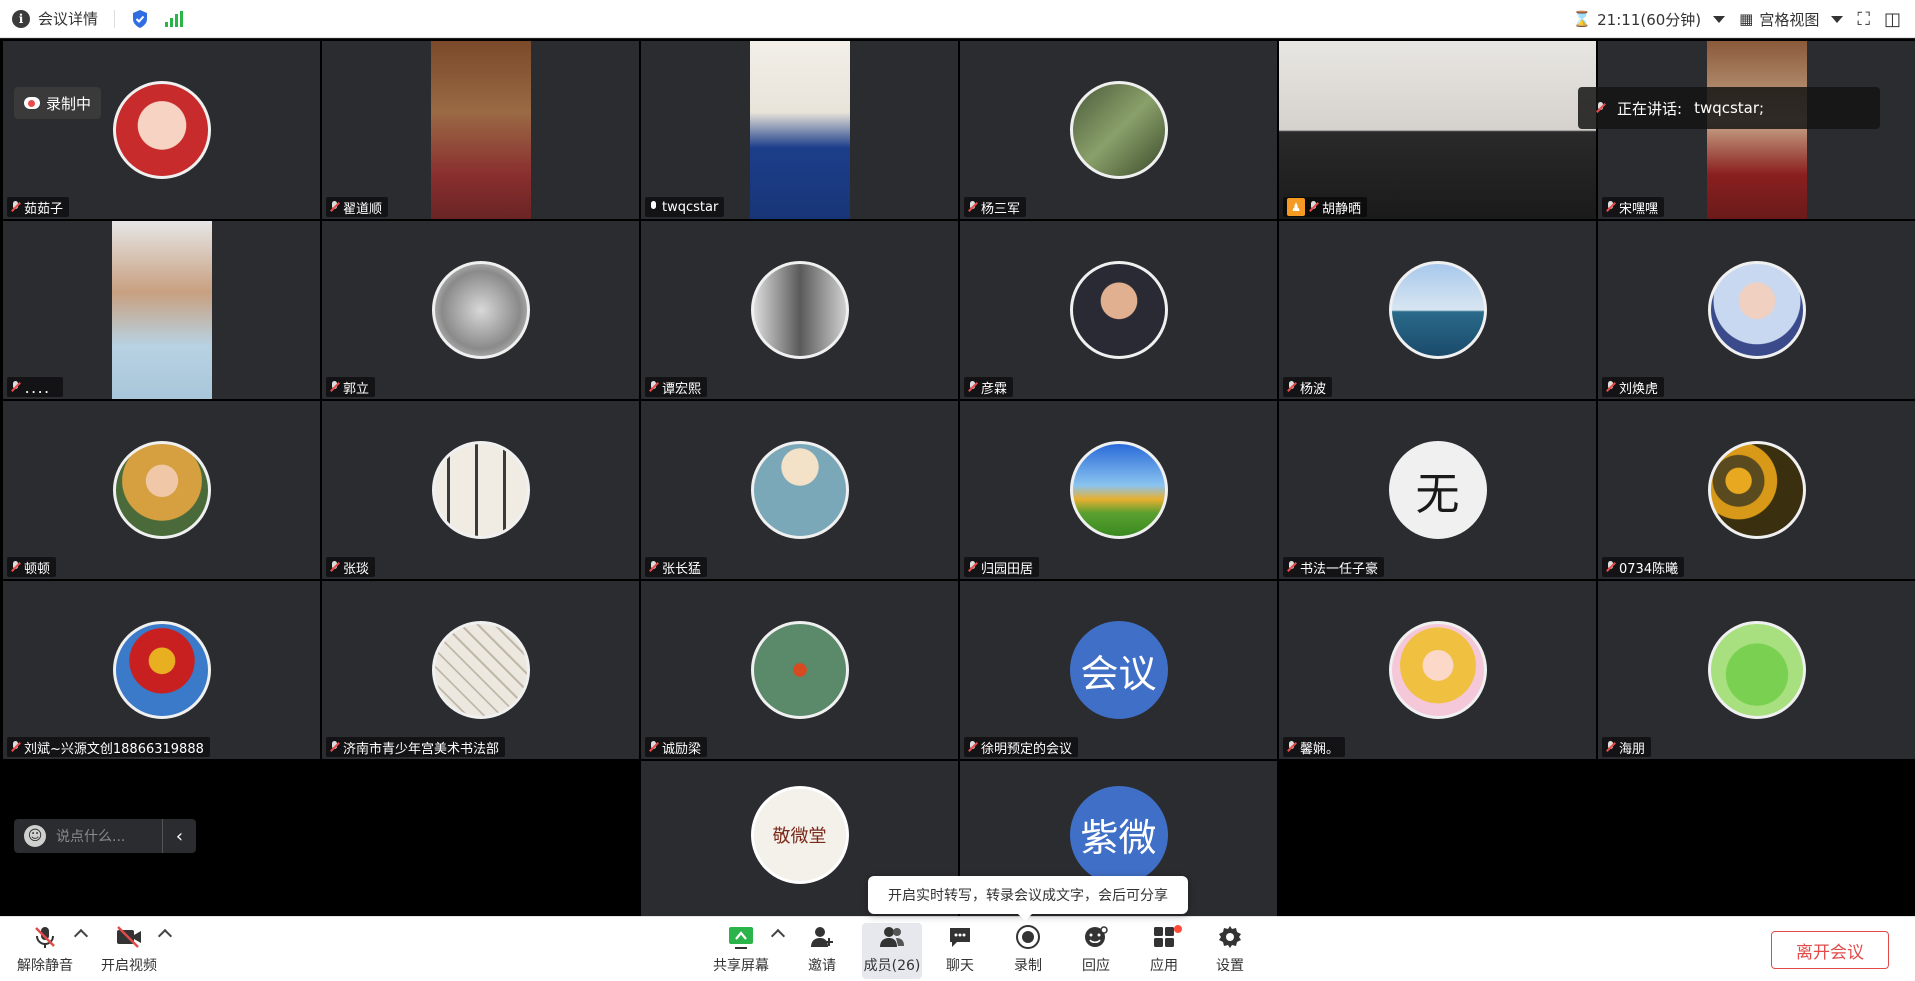  What do you see at coordinates (653, 207) in the screenshot?
I see `mic-icon` at bounding box center [653, 207].